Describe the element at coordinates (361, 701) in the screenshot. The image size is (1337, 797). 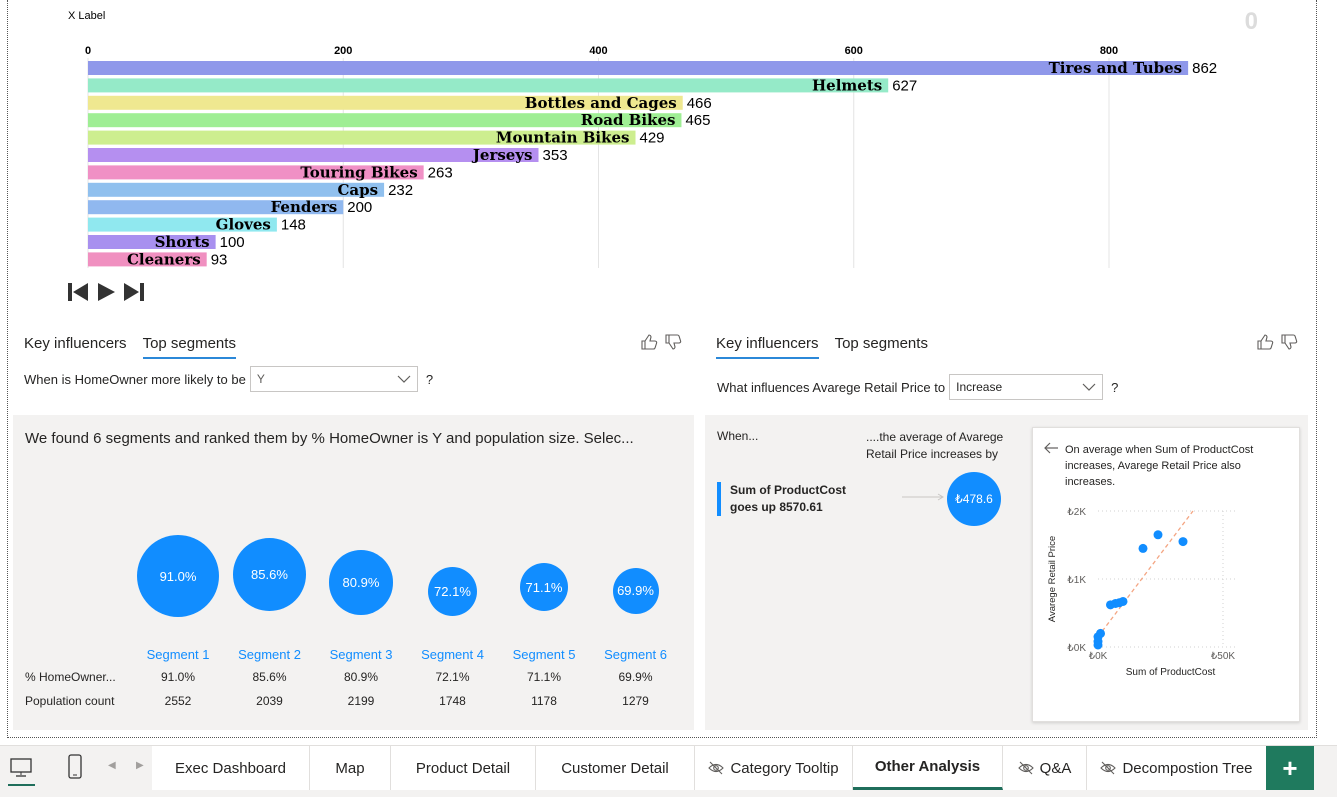
I see `segment-population-cell: 2199` at that location.